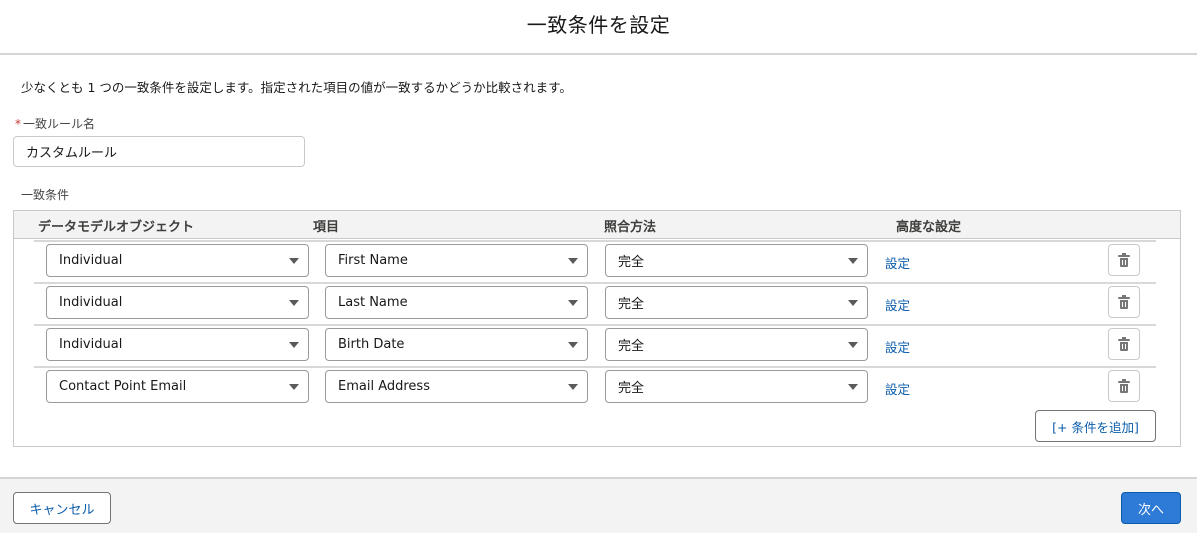  What do you see at coordinates (373, 302) in the screenshot?
I see `field-select-value: Last Name` at bounding box center [373, 302].